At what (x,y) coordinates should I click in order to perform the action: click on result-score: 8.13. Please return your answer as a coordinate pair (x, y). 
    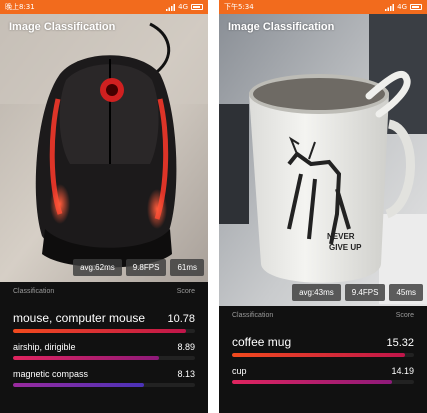
    Looking at the image, I should click on (186, 374).